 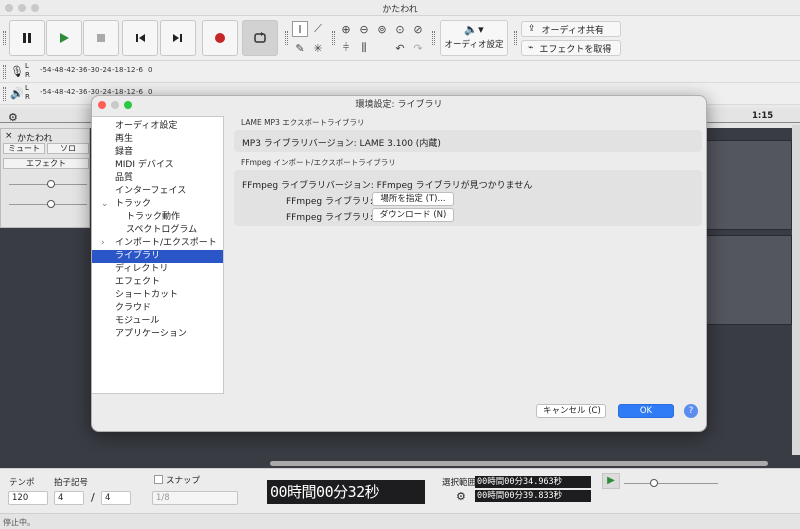 What do you see at coordinates (178, 38) in the screenshot?
I see `skip-to-end-button` at bounding box center [178, 38].